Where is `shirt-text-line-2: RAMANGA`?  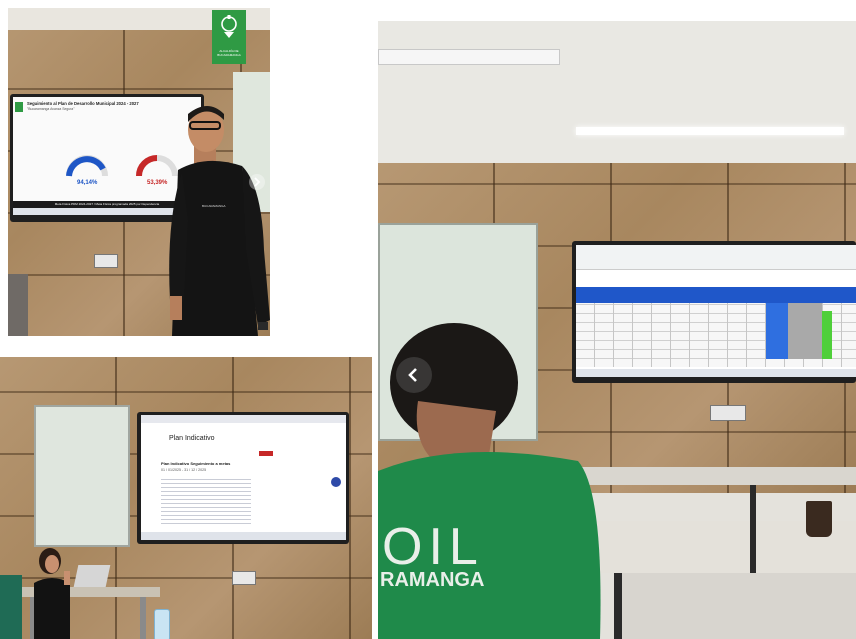
shirt-text-line-2: RAMANGA is located at coordinates (432, 580).